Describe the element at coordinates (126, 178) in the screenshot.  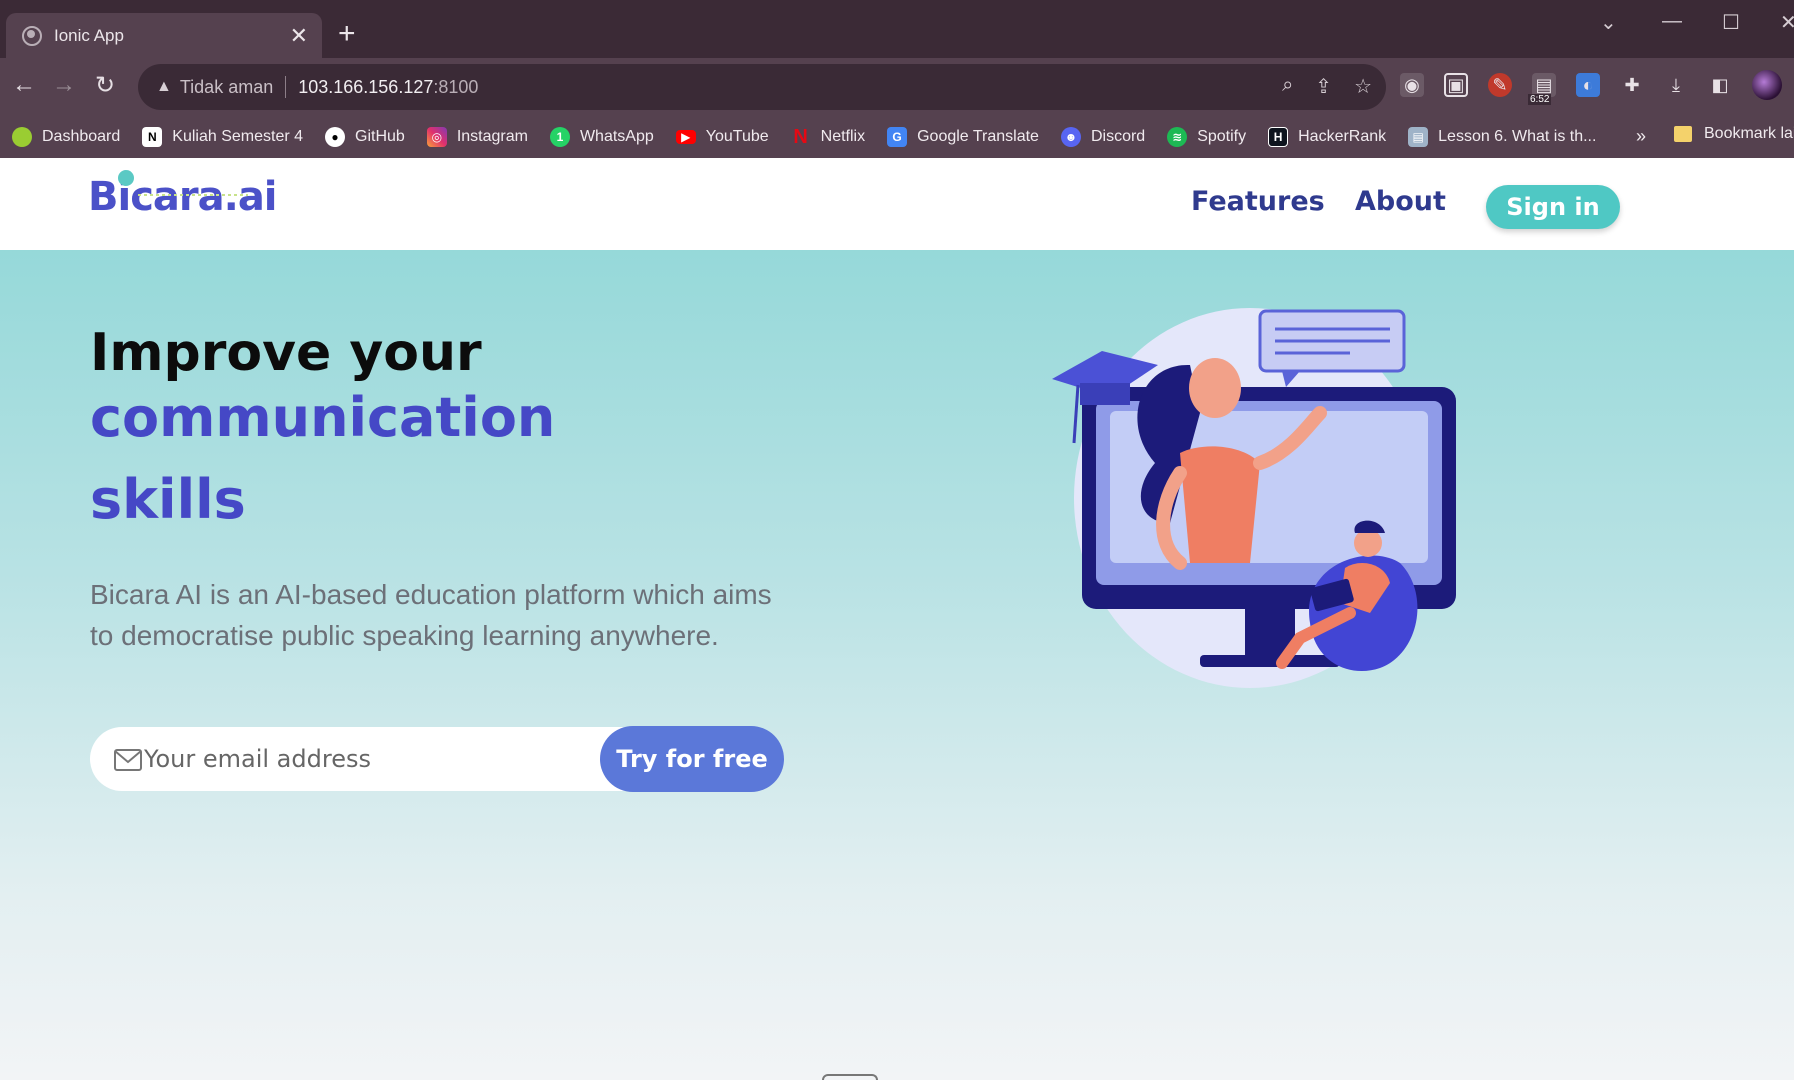
I see `microphone-icon` at that location.